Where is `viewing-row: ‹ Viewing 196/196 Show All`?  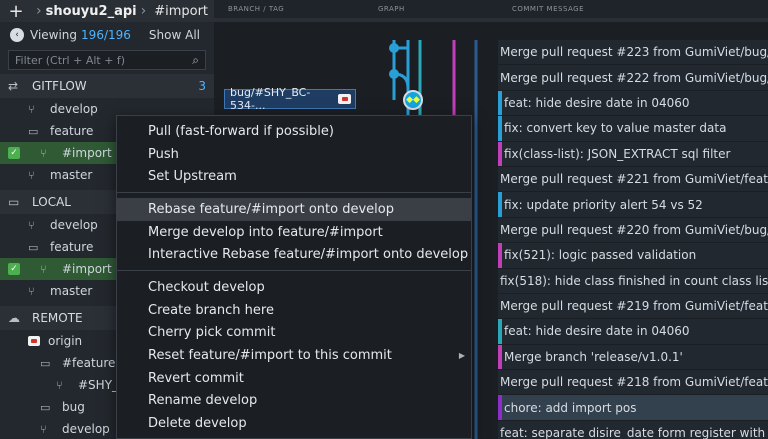 viewing-row: ‹ Viewing 196/196 Show All is located at coordinates (107, 35).